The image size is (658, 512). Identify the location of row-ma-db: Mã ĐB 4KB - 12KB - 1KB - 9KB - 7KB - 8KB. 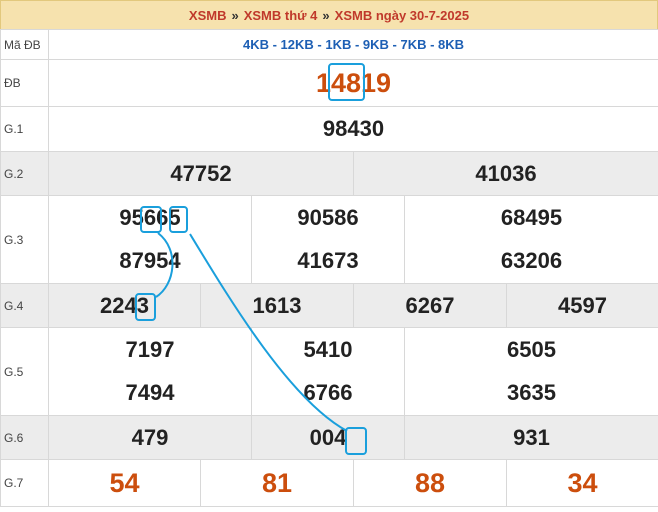
(329, 44).